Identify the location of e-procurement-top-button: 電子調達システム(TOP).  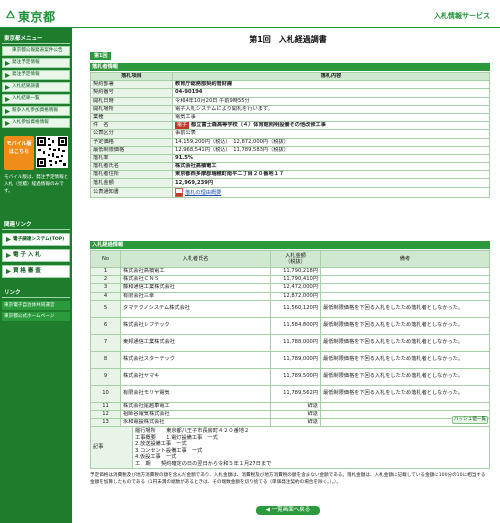
(36, 239).